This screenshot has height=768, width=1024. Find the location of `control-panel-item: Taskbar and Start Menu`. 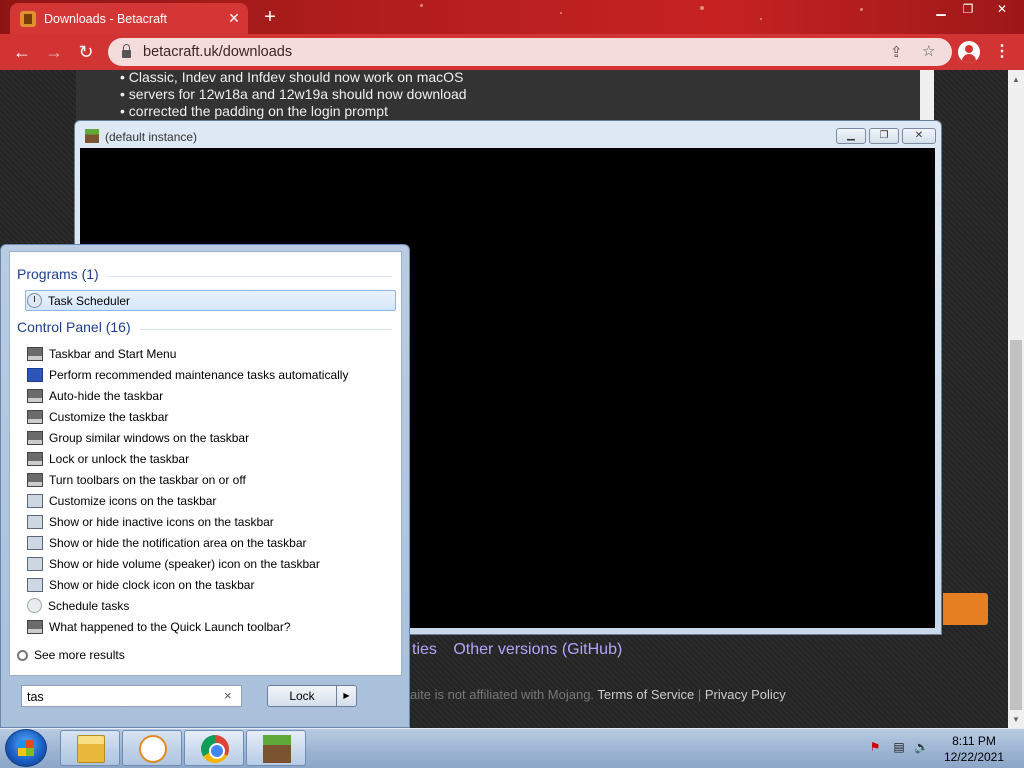

control-panel-item: Taskbar and Start Menu is located at coordinates (101, 353).